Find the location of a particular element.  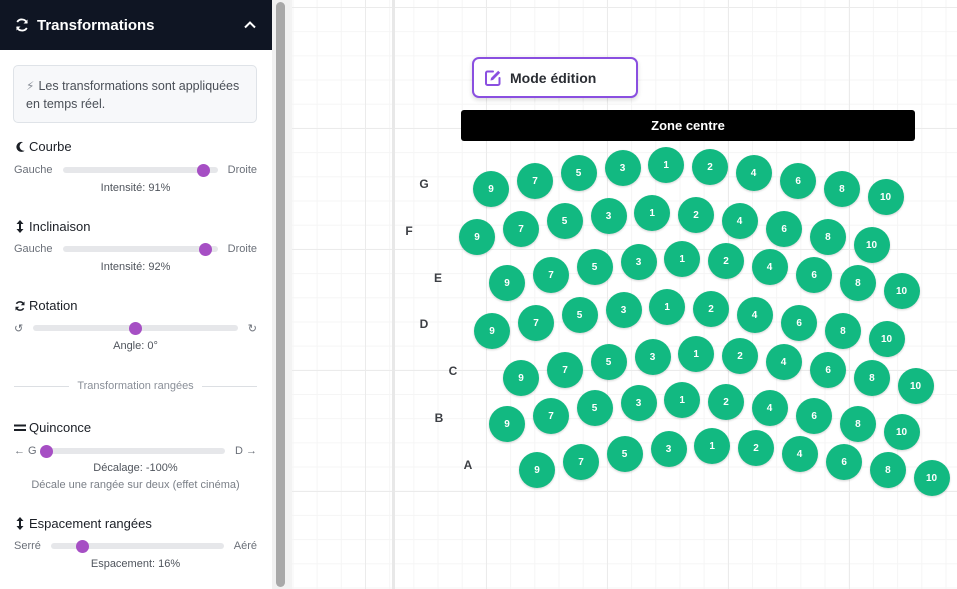

seat-C-10: 10 is located at coordinates (915, 386).